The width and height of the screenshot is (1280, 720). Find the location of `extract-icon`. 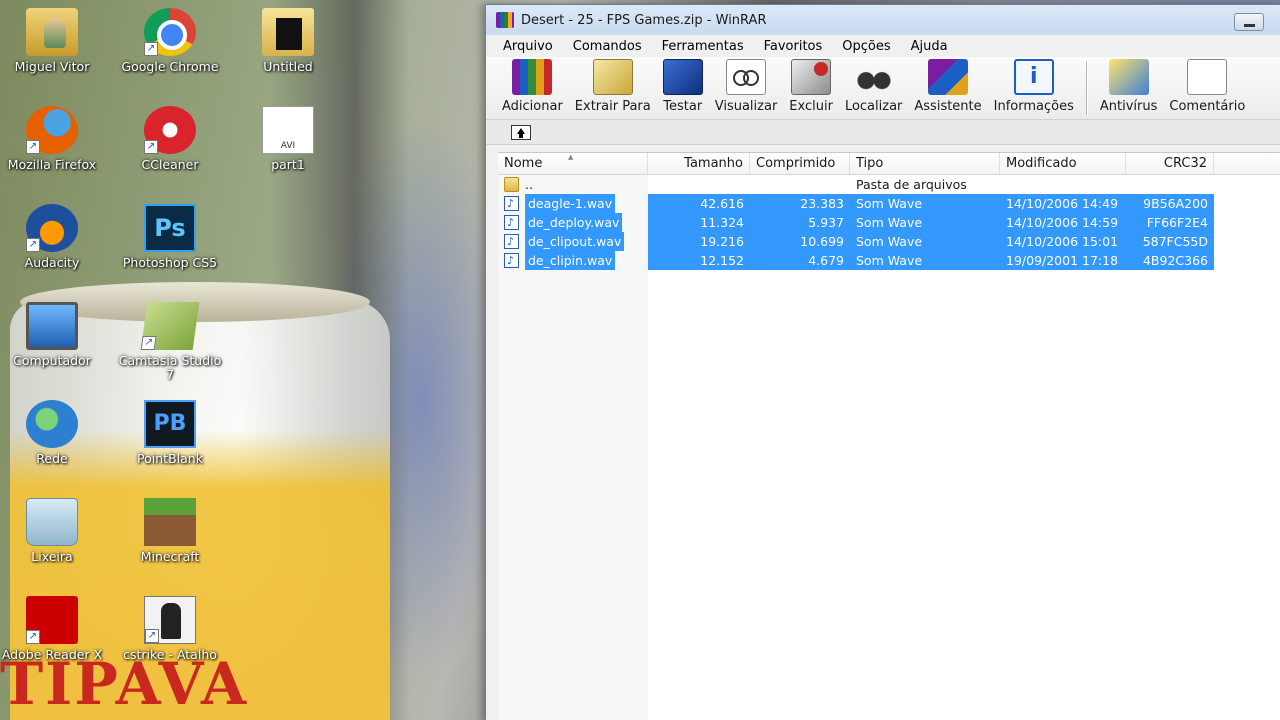

extract-icon is located at coordinates (612, 77).